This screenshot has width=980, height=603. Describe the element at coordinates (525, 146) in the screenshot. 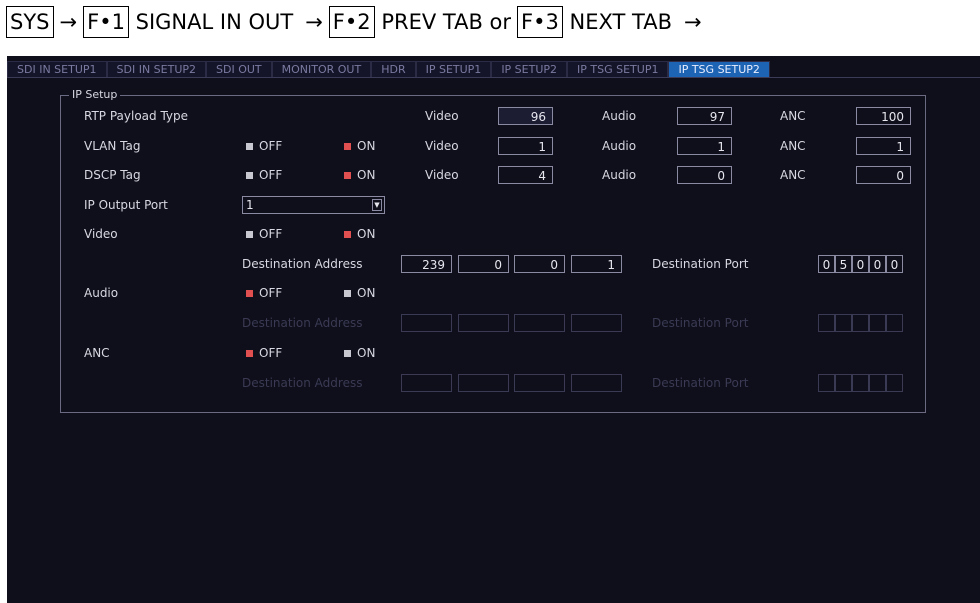

I see `vlan-video-field: 1` at that location.